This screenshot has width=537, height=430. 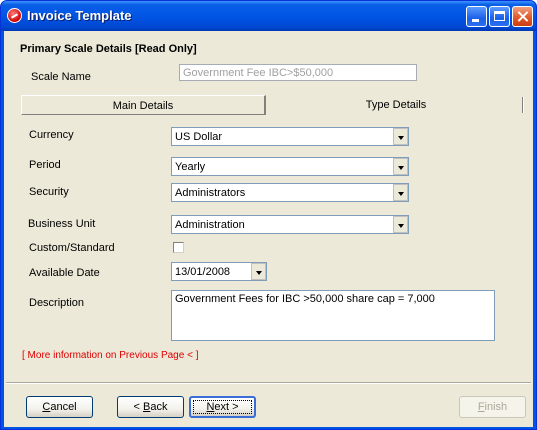 I want to click on section-title: Primary Scale Details [Read Only], so click(x=108, y=49).